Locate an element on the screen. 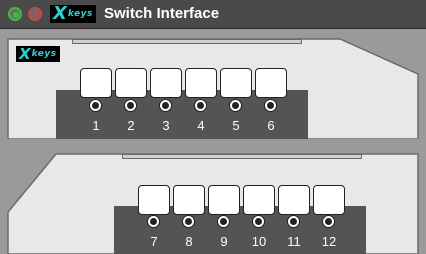 This screenshot has height=254, width=426. xkeys-logo: X keys is located at coordinates (73, 14).